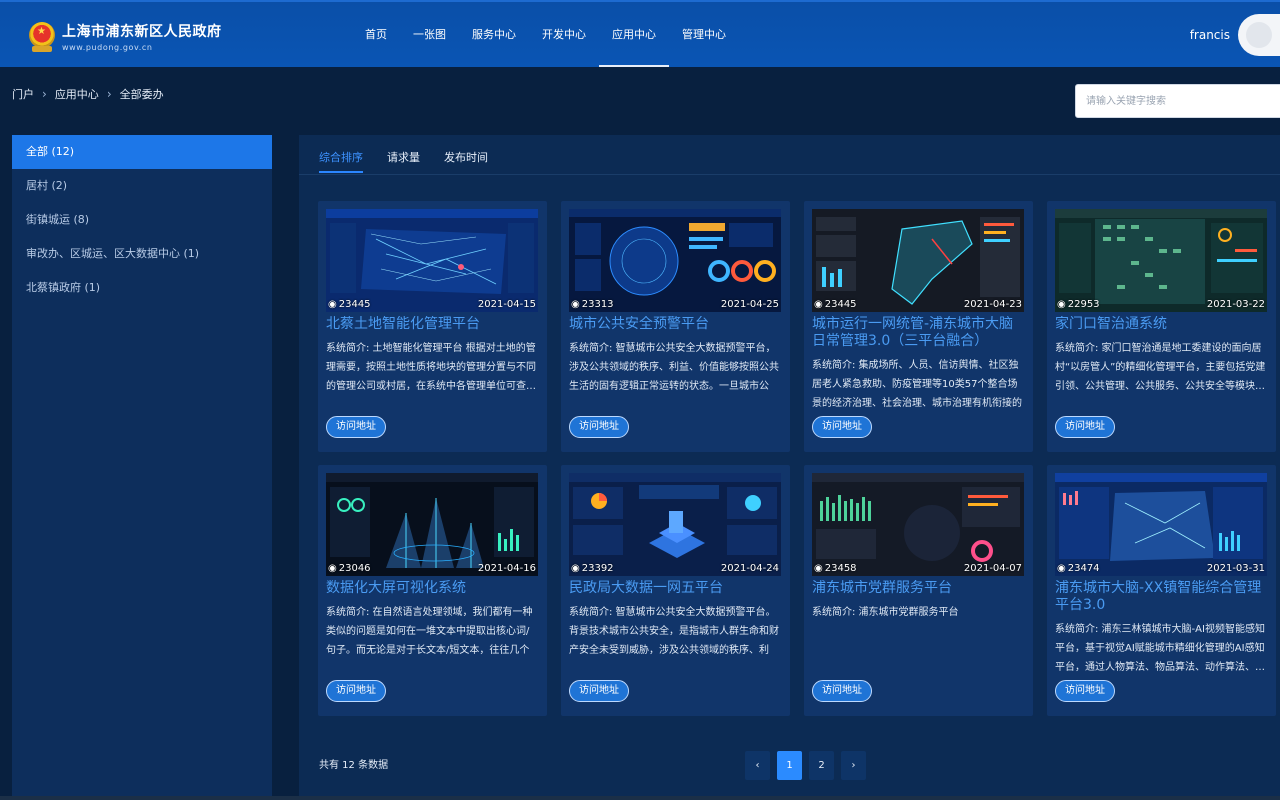 The height and width of the screenshot is (800, 1280). I want to click on app-title: 浦东城市大脑-XX镇智能综合管理平台3.0, so click(1161, 597).